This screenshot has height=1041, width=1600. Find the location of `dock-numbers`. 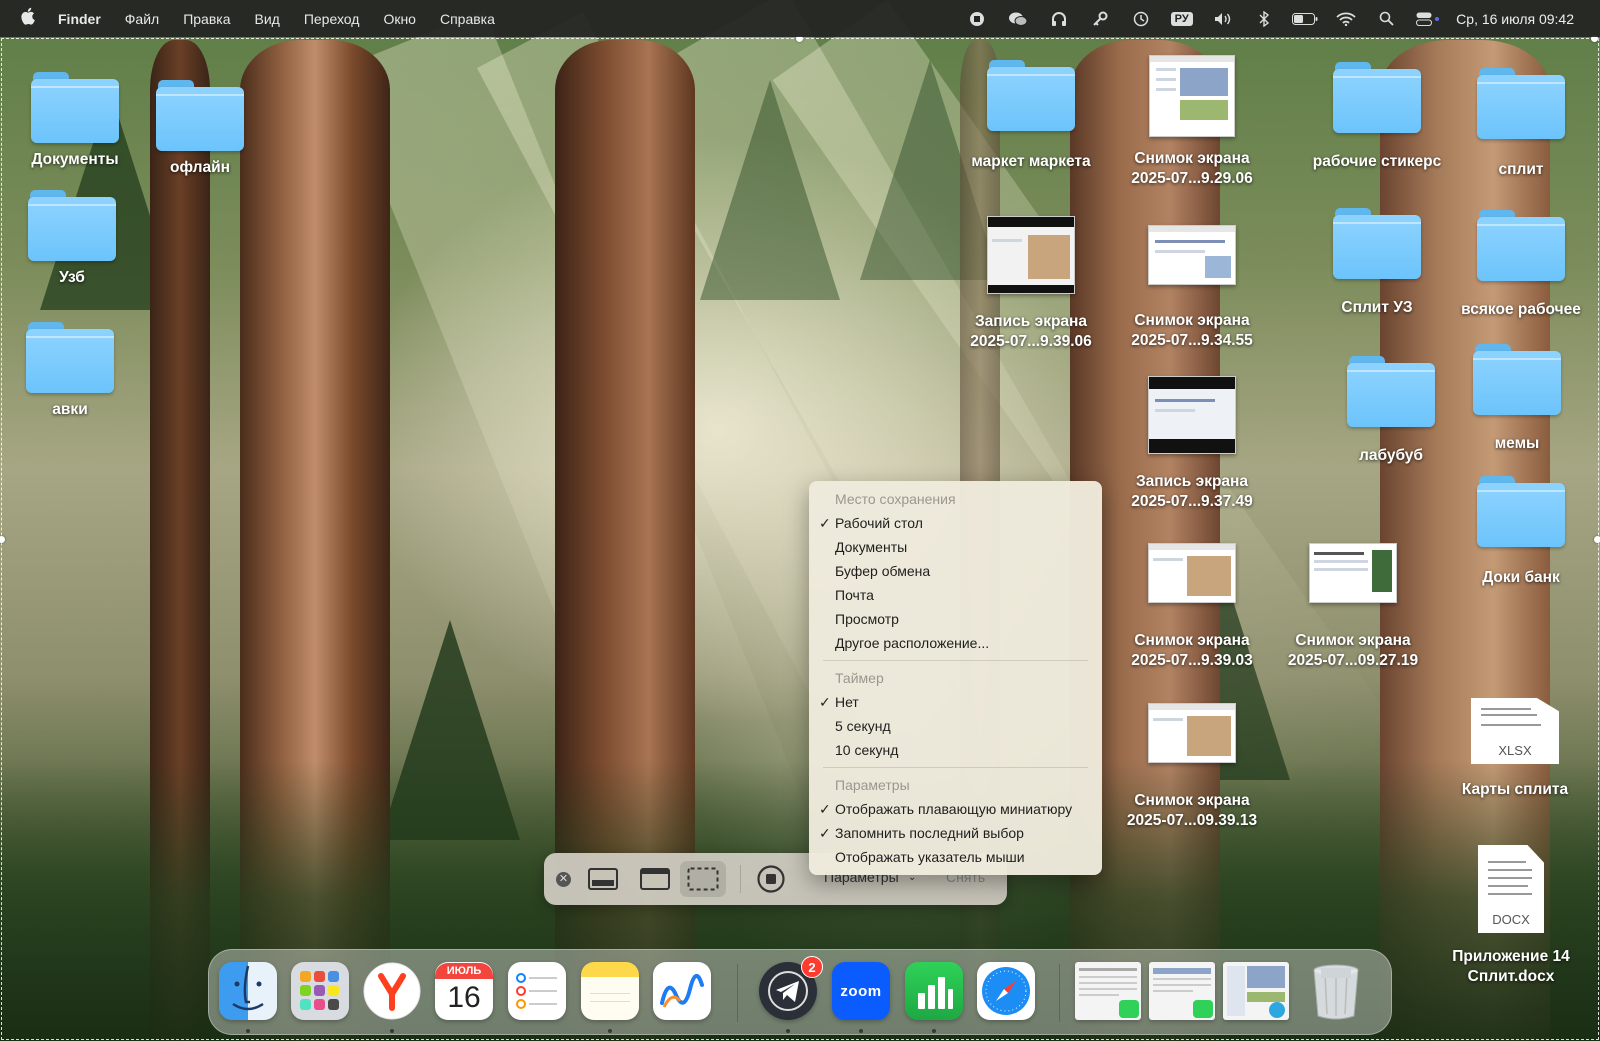

dock-numbers is located at coordinates (934, 991).